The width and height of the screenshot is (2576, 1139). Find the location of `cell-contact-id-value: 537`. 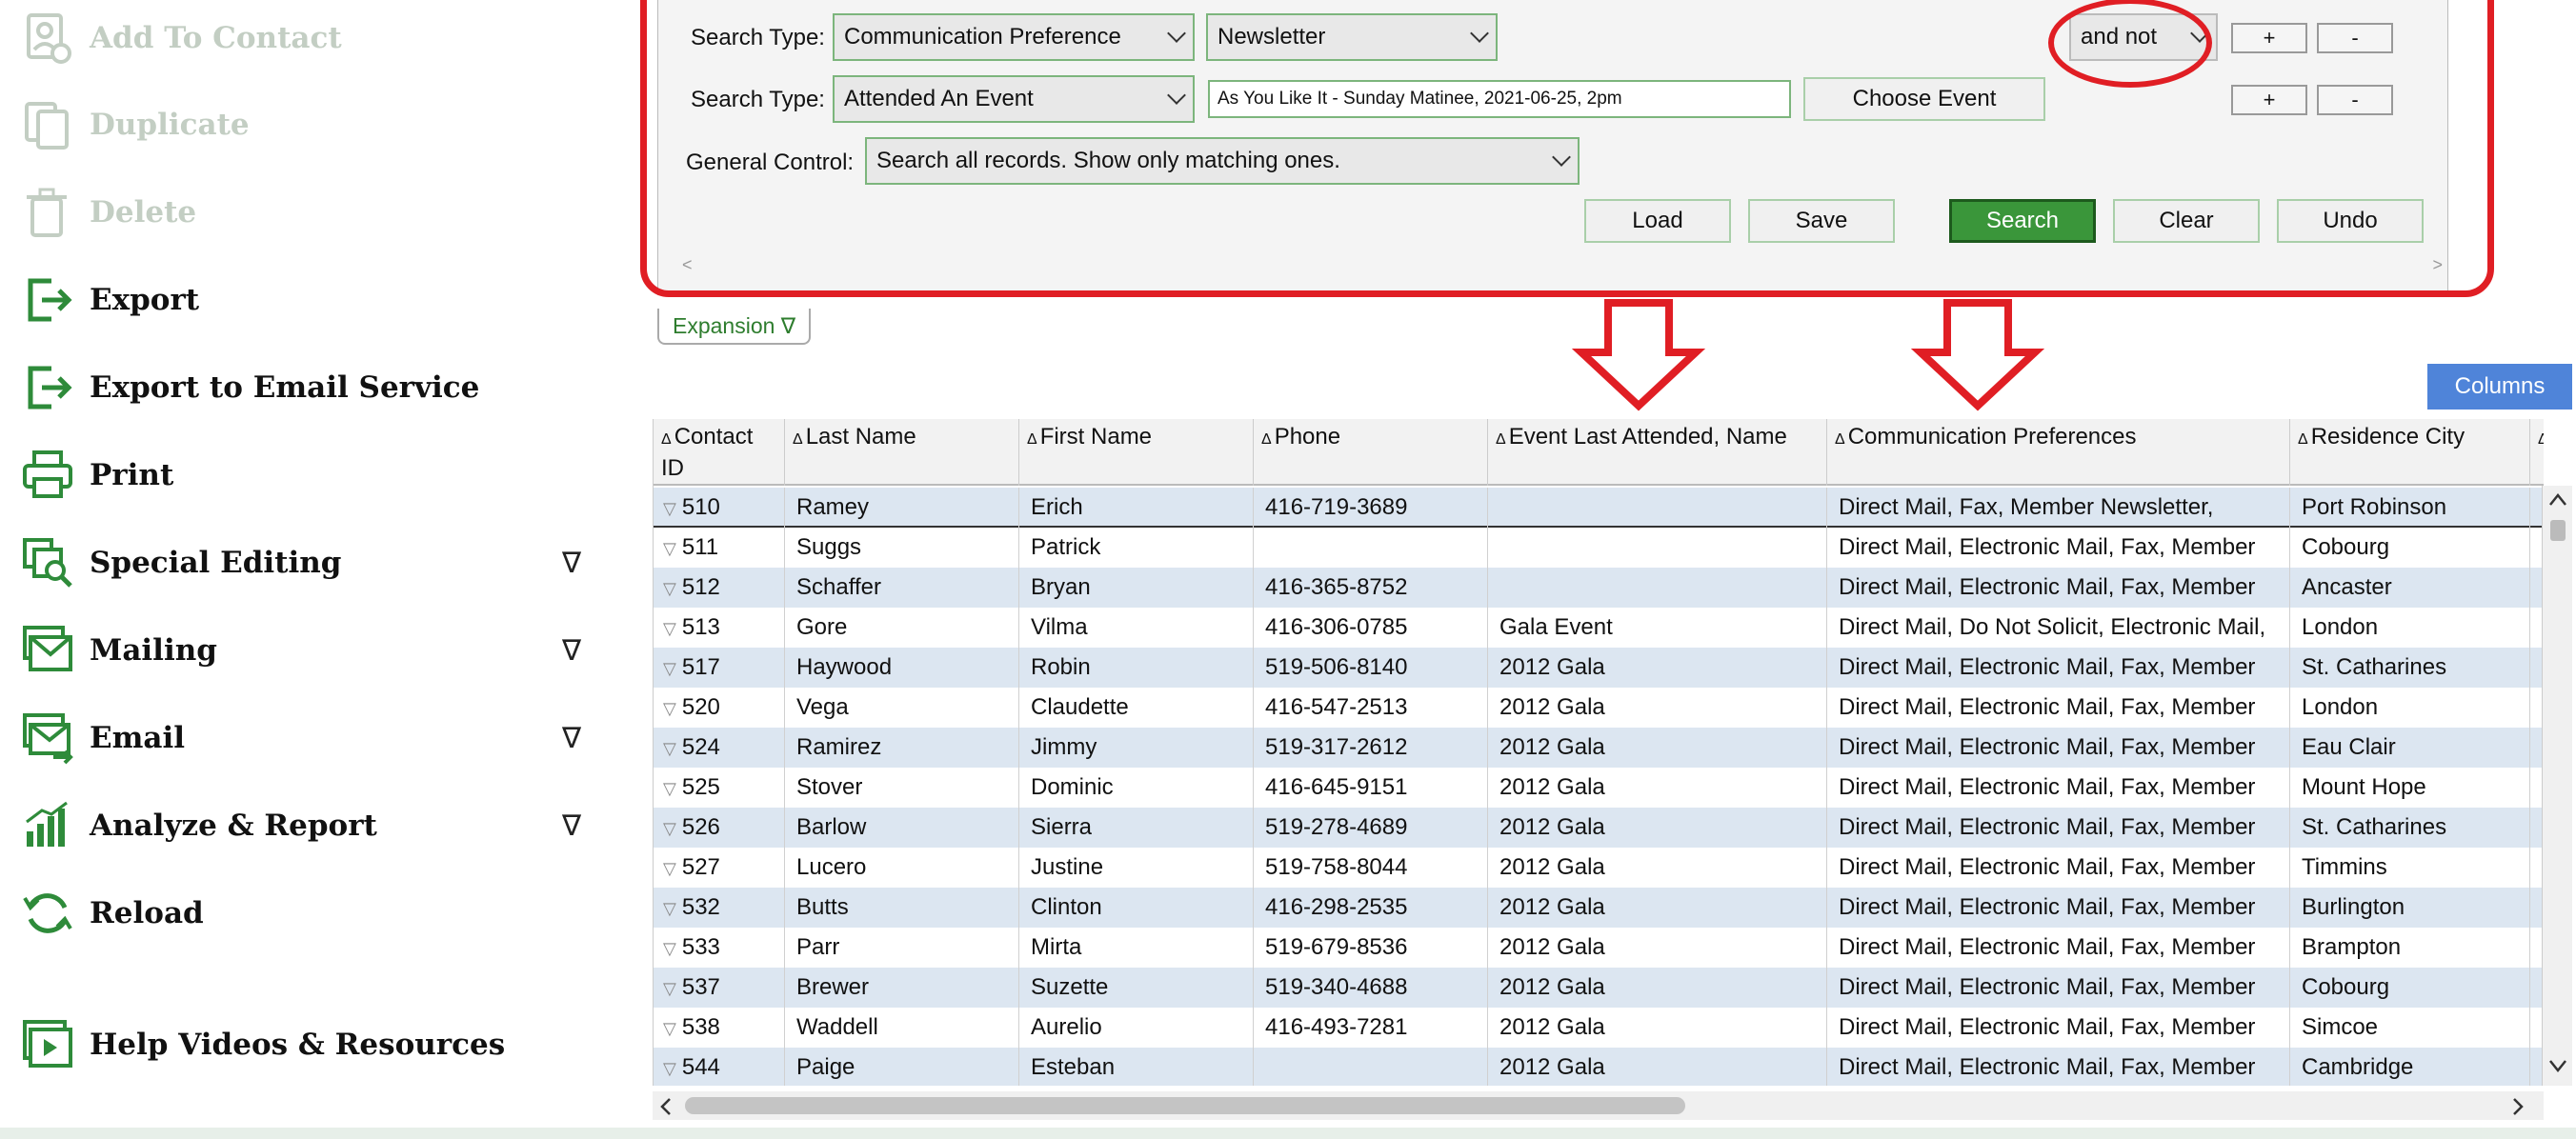

cell-contact-id-value: 537 is located at coordinates (700, 987).